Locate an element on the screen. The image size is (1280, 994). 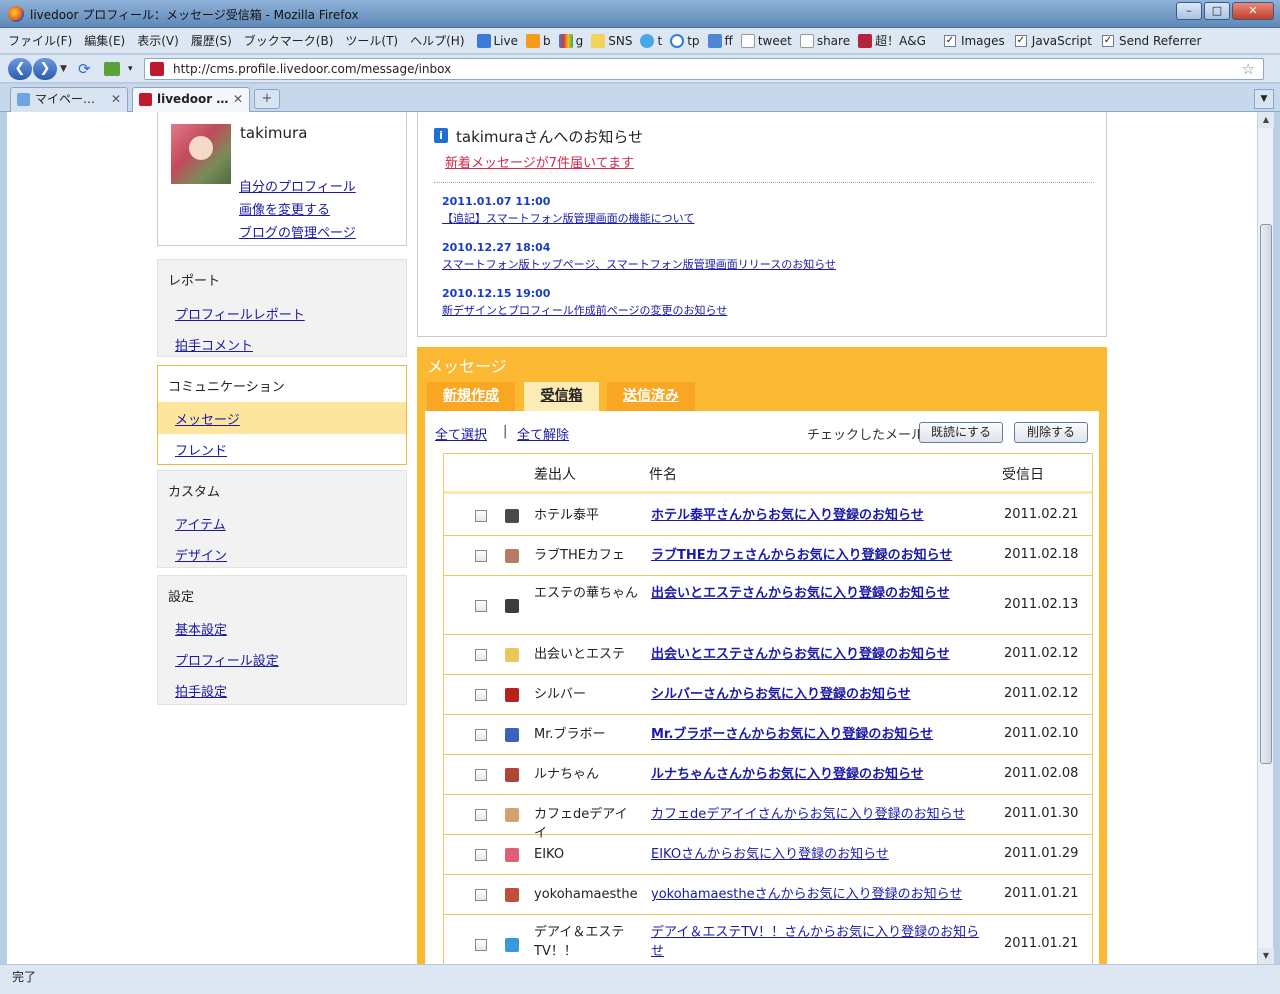
back-button: ❮ is located at coordinates (20, 69).